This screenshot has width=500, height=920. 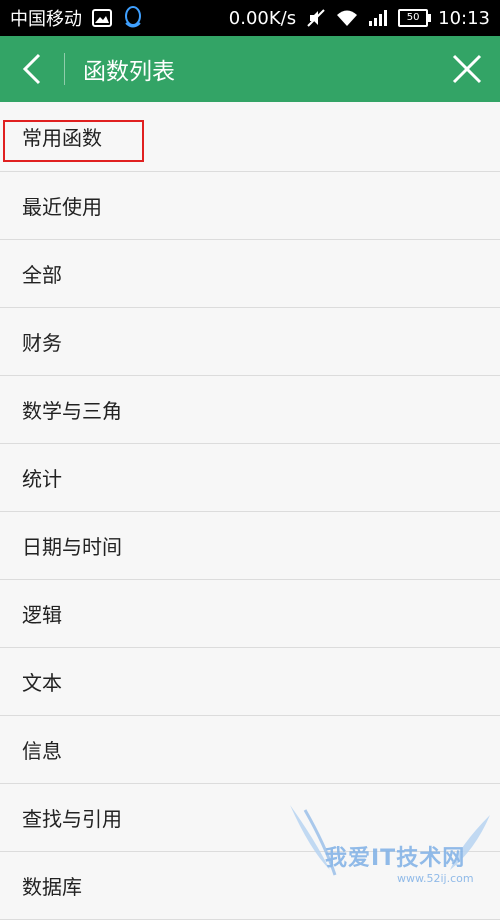 I want to click on back-button, so click(x=32, y=69).